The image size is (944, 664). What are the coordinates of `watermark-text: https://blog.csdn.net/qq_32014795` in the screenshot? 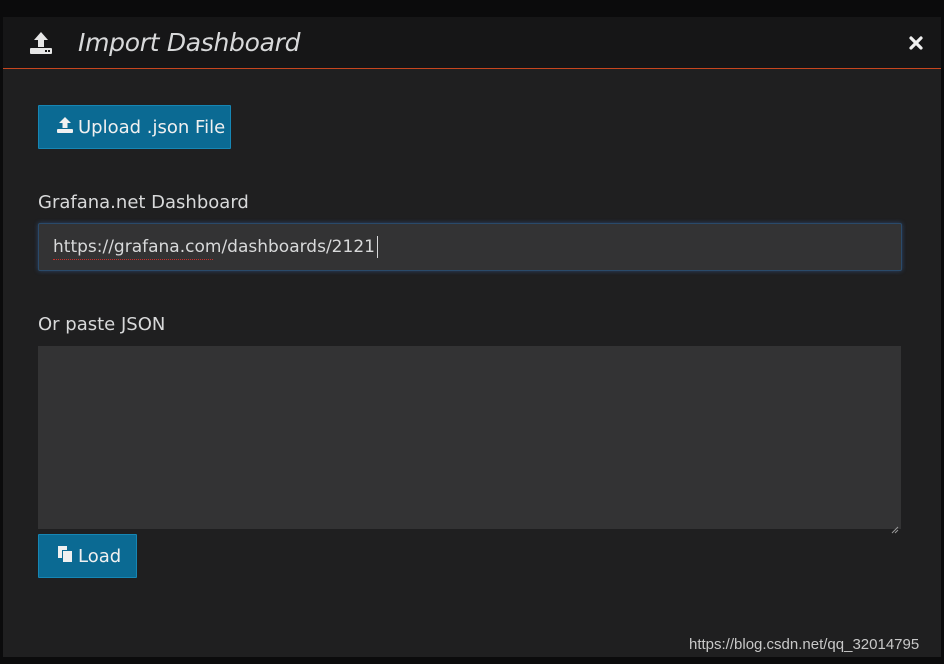 It's located at (804, 644).